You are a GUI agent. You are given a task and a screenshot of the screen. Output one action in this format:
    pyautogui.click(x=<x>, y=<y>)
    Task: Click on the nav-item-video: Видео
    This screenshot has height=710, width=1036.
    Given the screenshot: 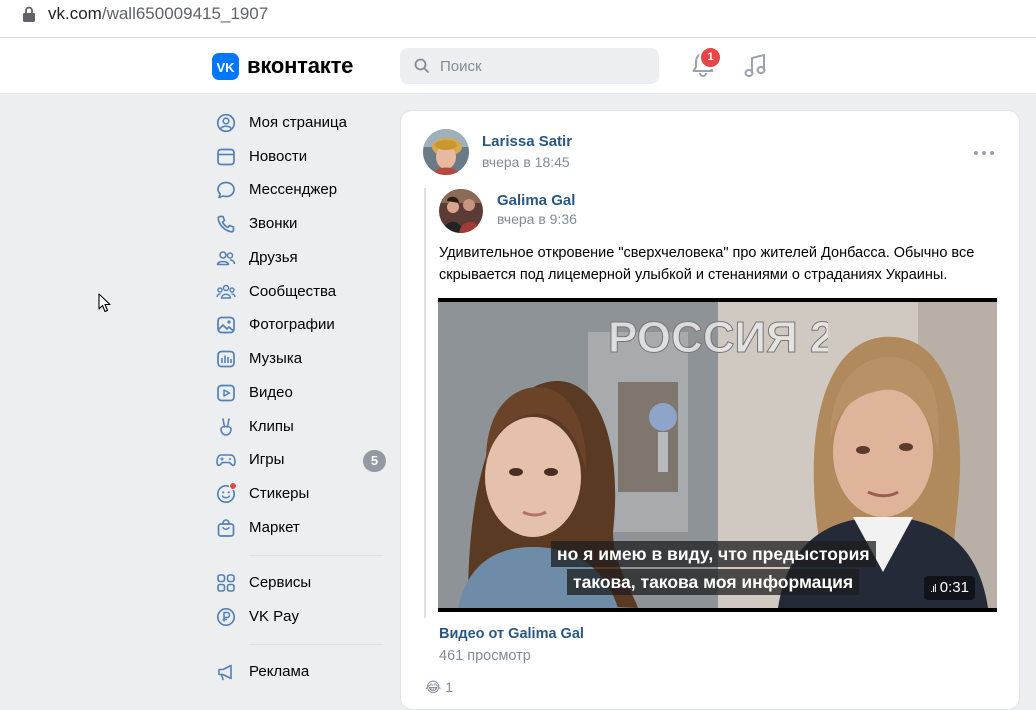 What is the action you would take?
    pyautogui.click(x=299, y=393)
    